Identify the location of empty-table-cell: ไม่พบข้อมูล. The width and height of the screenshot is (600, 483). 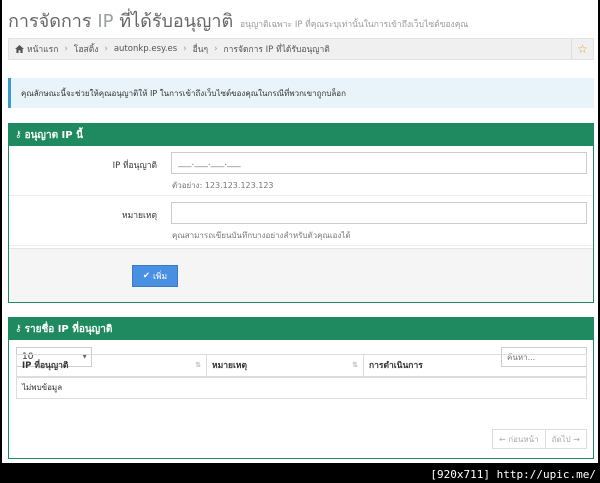
(301, 387).